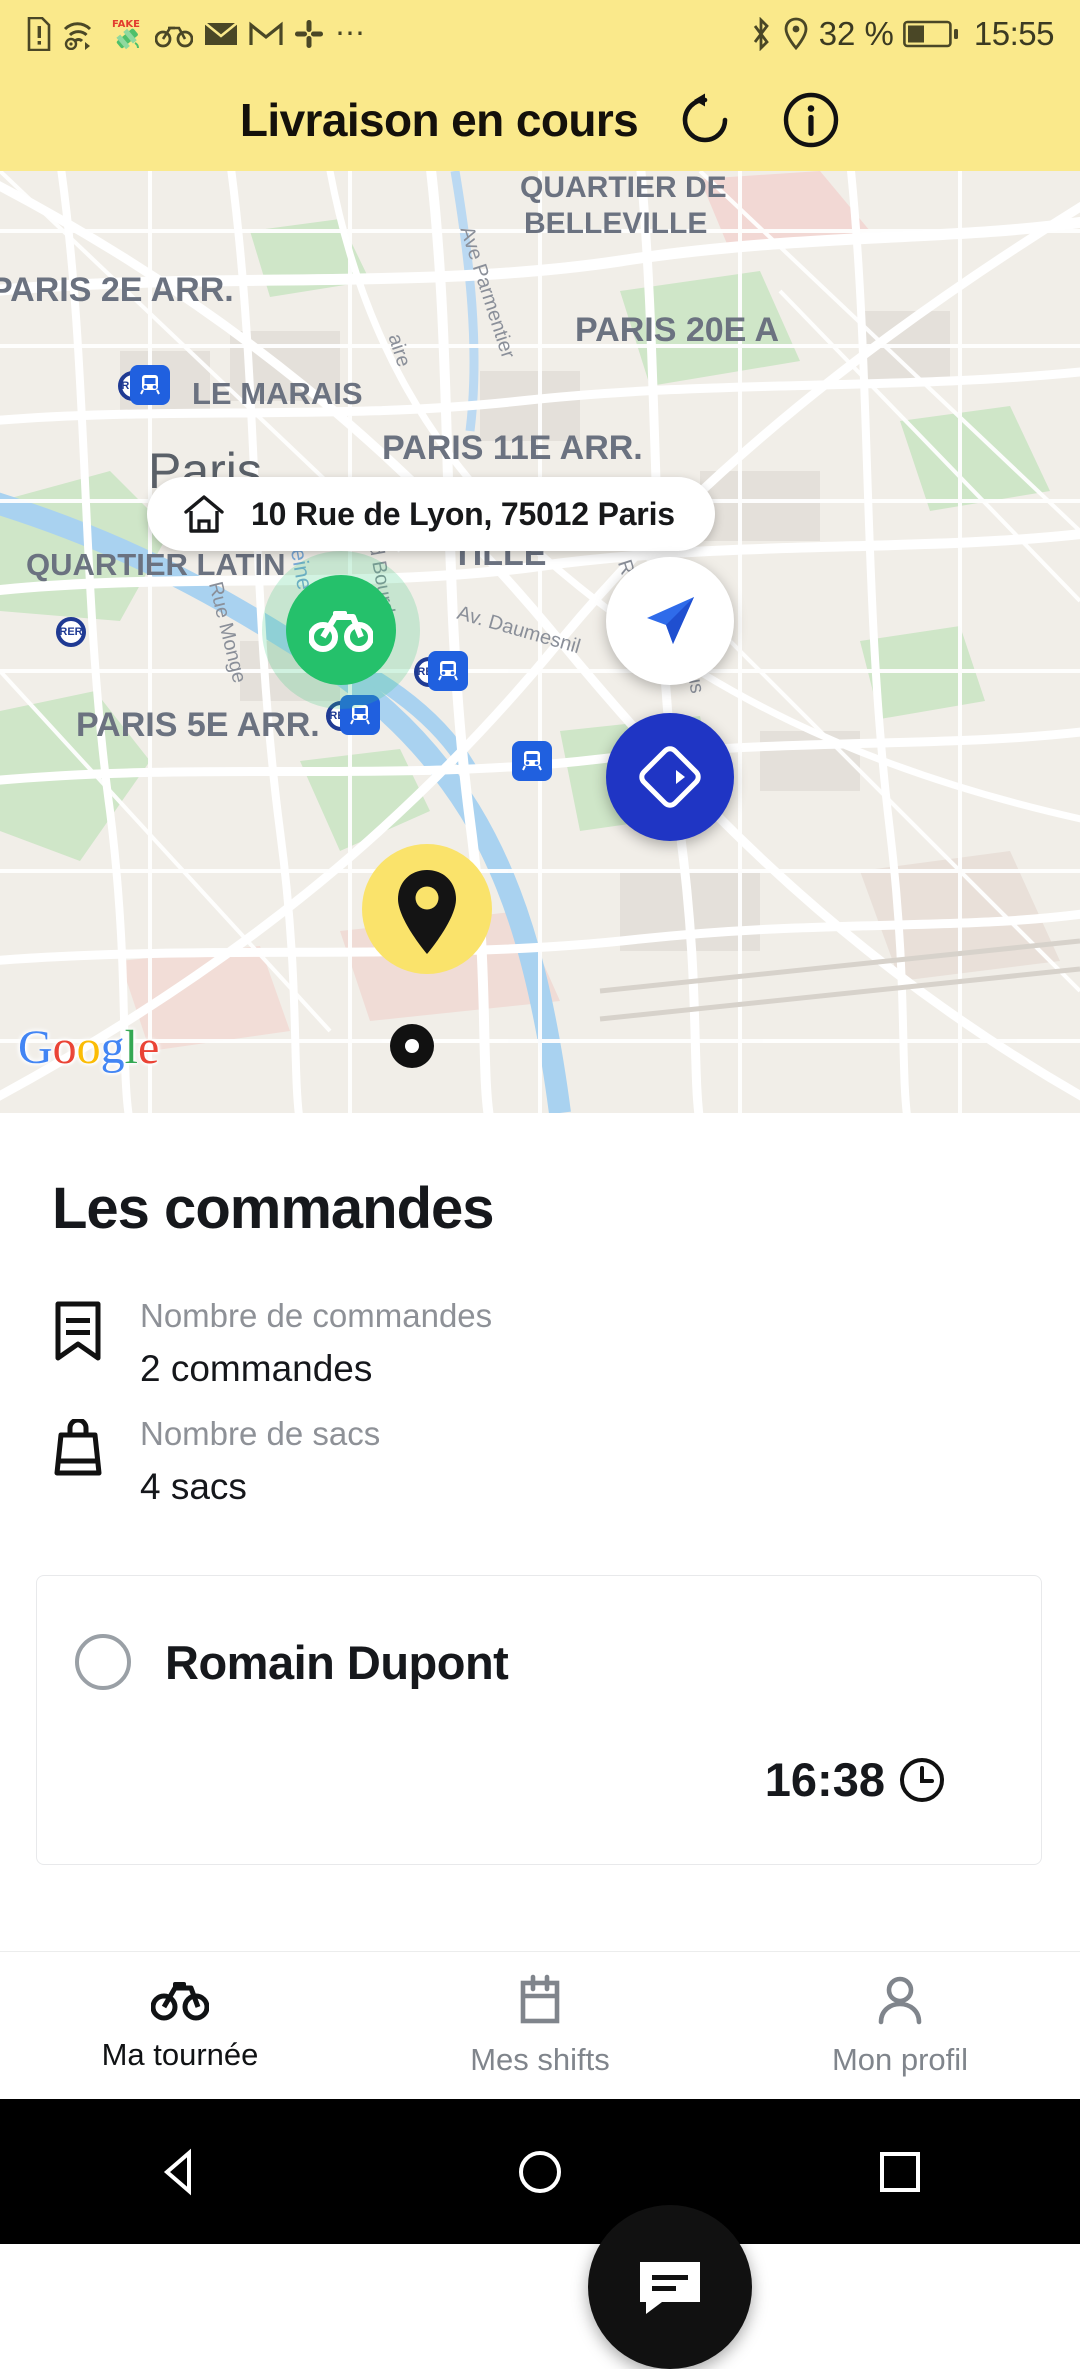 This screenshot has height=2369, width=1080. I want to click on chat-button, so click(670, 2287).